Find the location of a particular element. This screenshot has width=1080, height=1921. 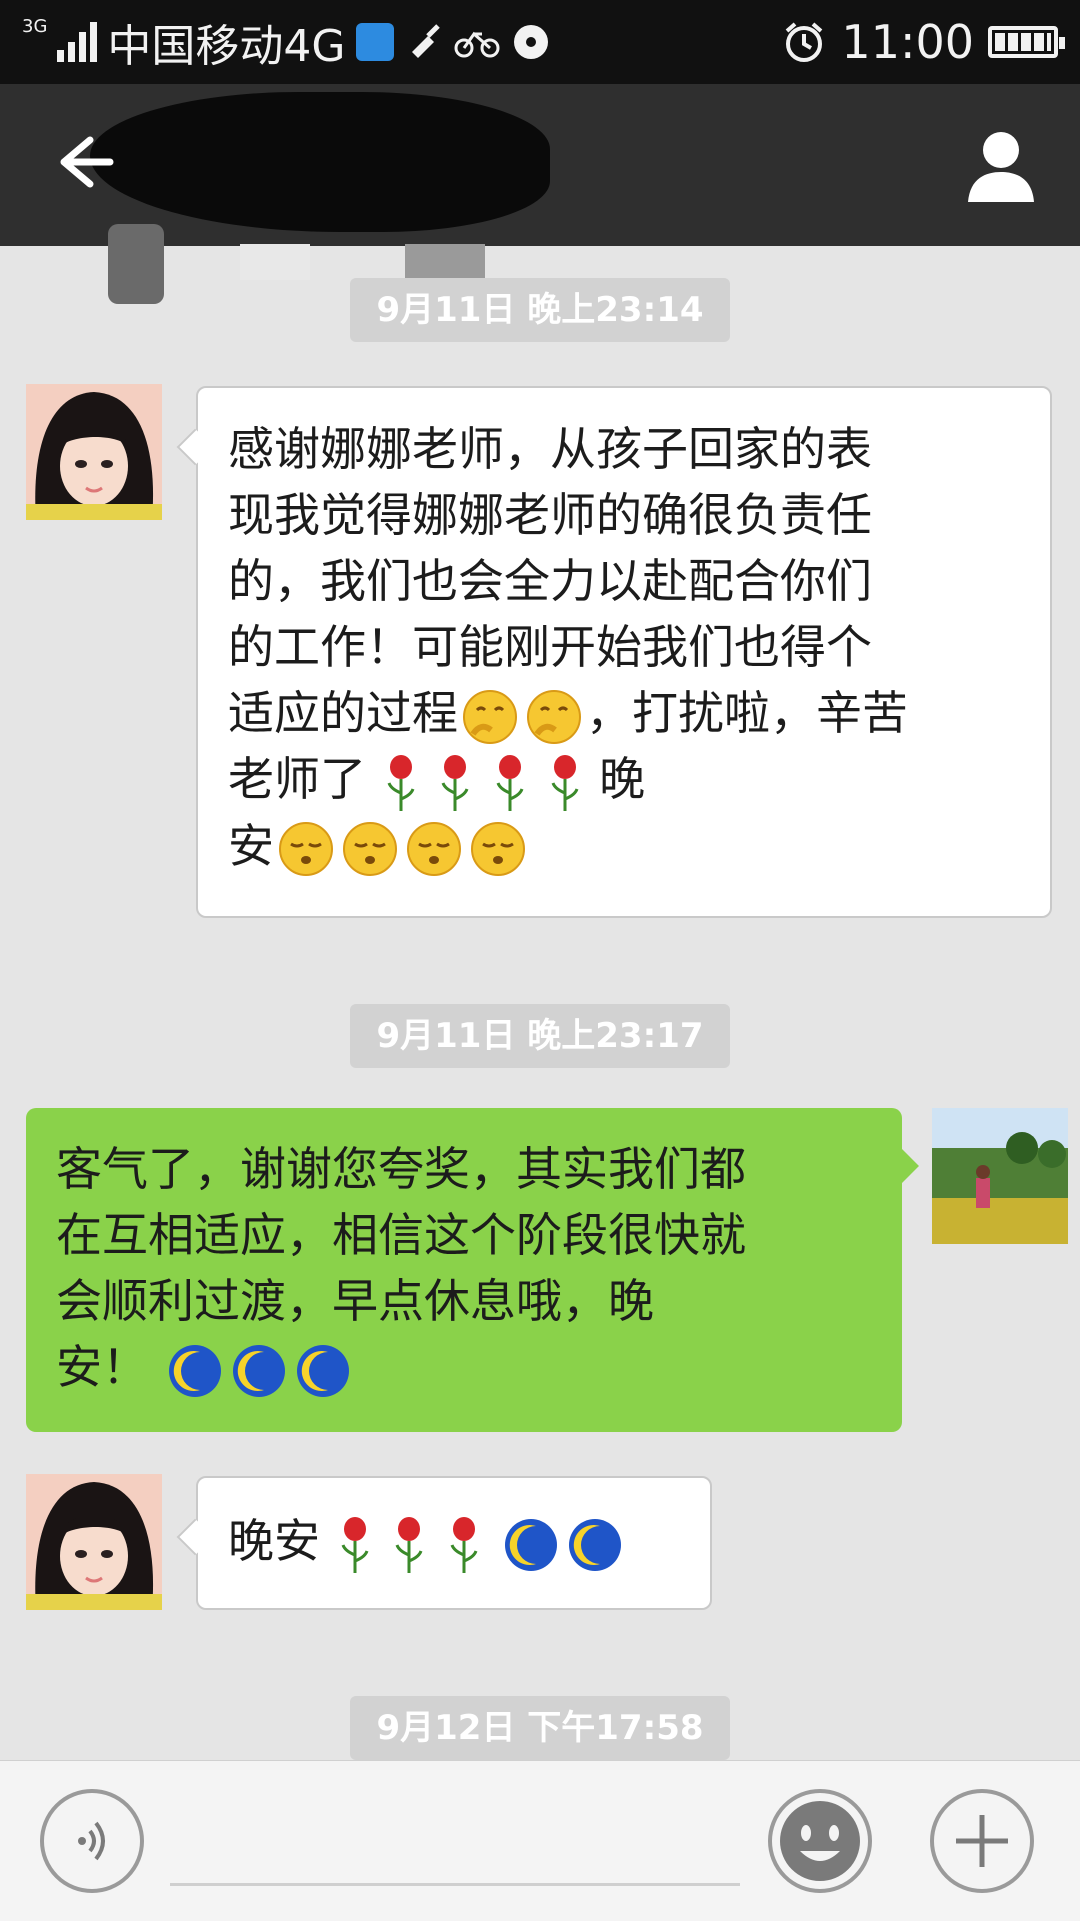

alarm-icon is located at coordinates (804, 42).